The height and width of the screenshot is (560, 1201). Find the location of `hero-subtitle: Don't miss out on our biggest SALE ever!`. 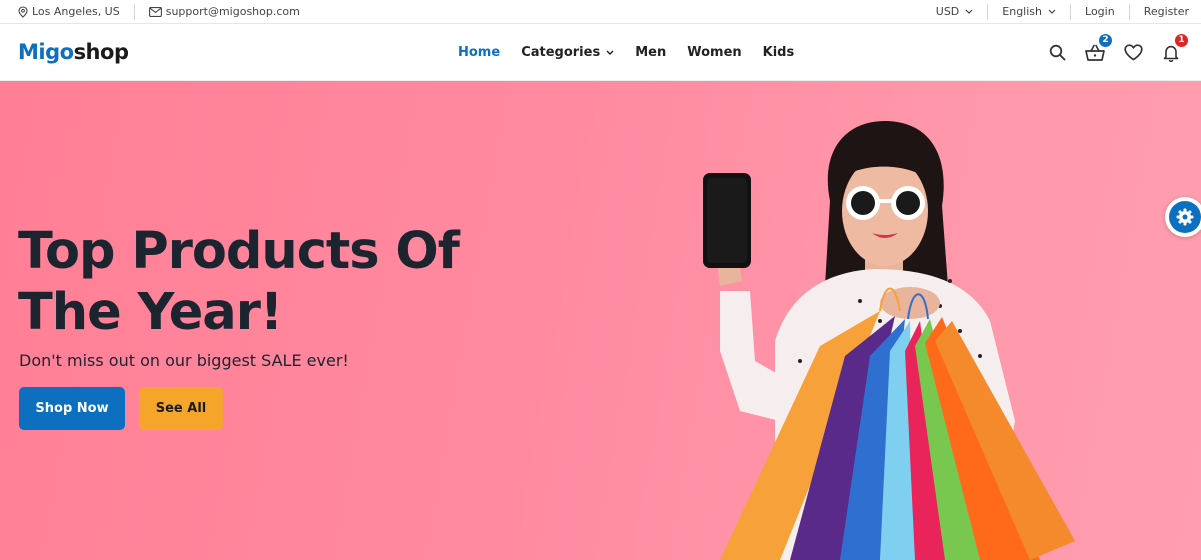

hero-subtitle: Don't miss out on our biggest SALE ever! is located at coordinates (184, 360).